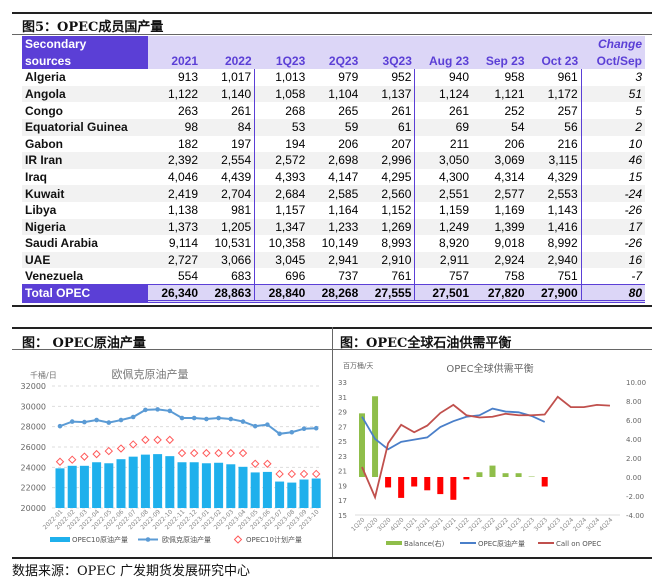  What do you see at coordinates (358, 524) in the screenshot?
I see `x-tick-label: 1Q20` at bounding box center [358, 524].